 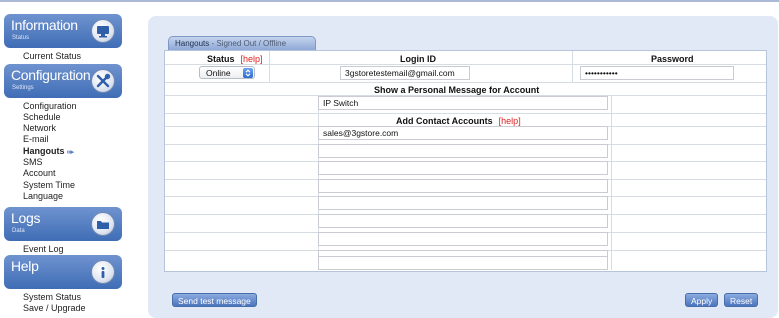 I want to click on status-select: Online, so click(x=227, y=72).